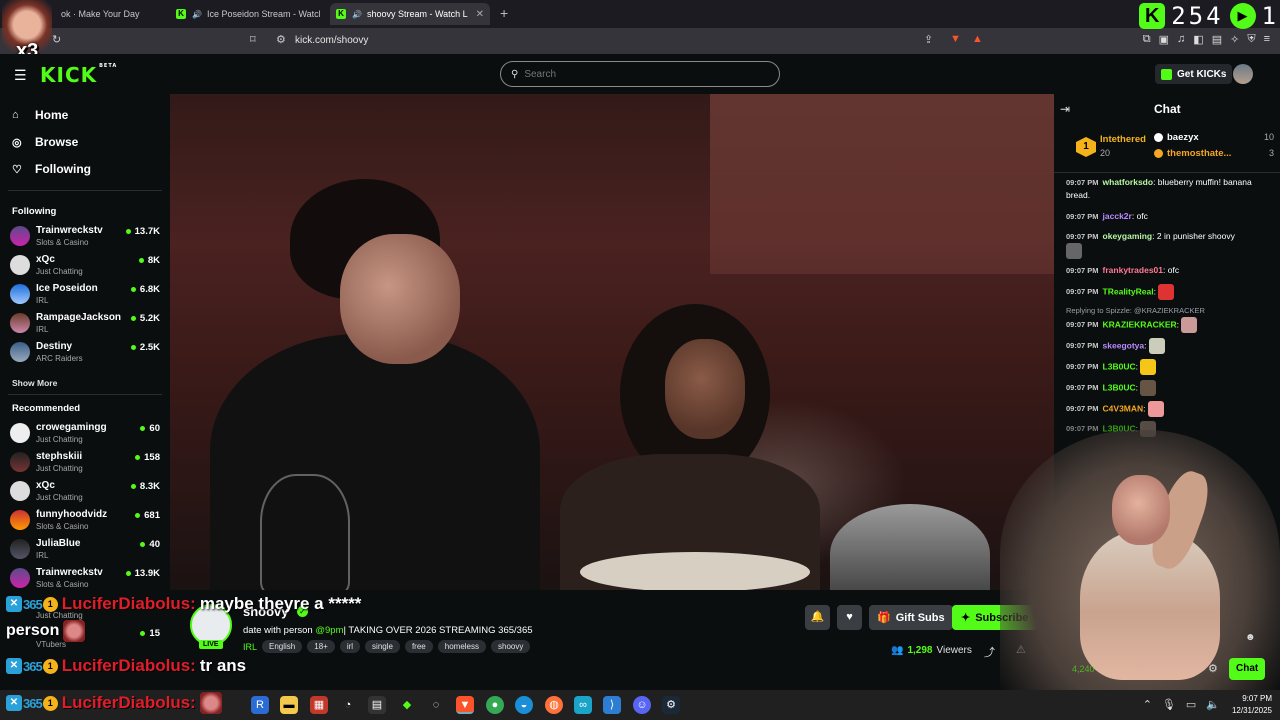  I want to click on nav-following: ♡ Following, so click(51, 169).